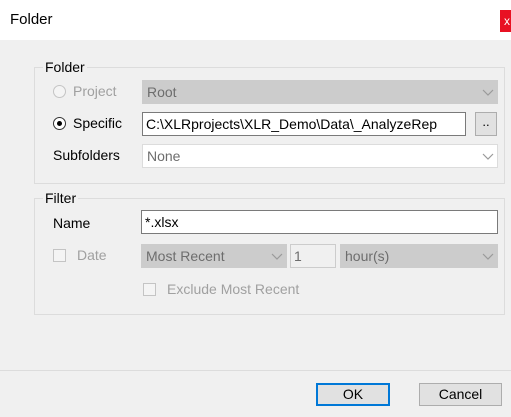 This screenshot has height=417, width=511. I want to click on date-unit-dropdown: hour(s), so click(419, 256).